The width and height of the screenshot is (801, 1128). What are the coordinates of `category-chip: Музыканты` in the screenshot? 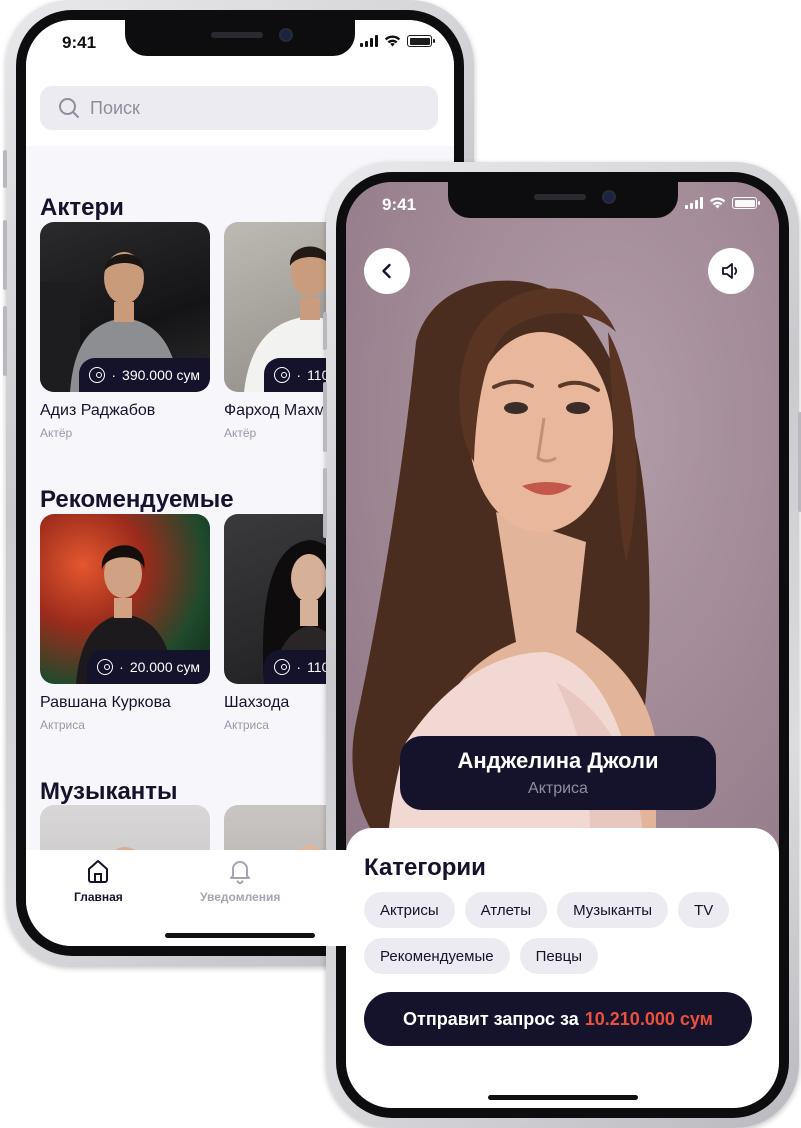 It's located at (613, 910).